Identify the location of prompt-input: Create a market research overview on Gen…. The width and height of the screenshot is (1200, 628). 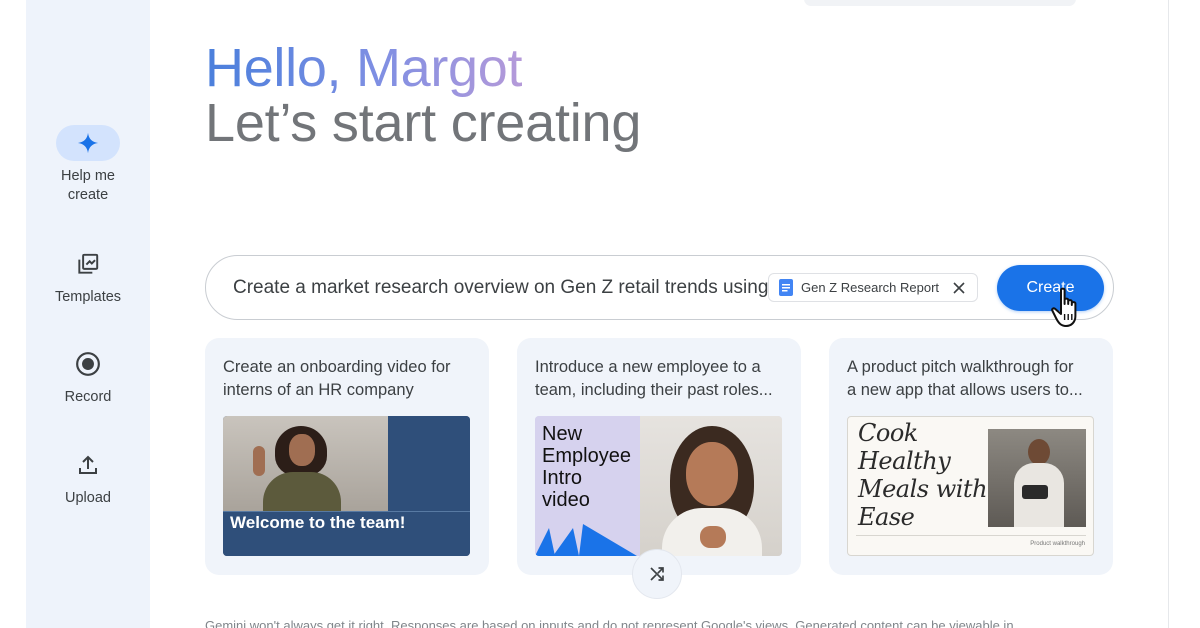
(659, 287).